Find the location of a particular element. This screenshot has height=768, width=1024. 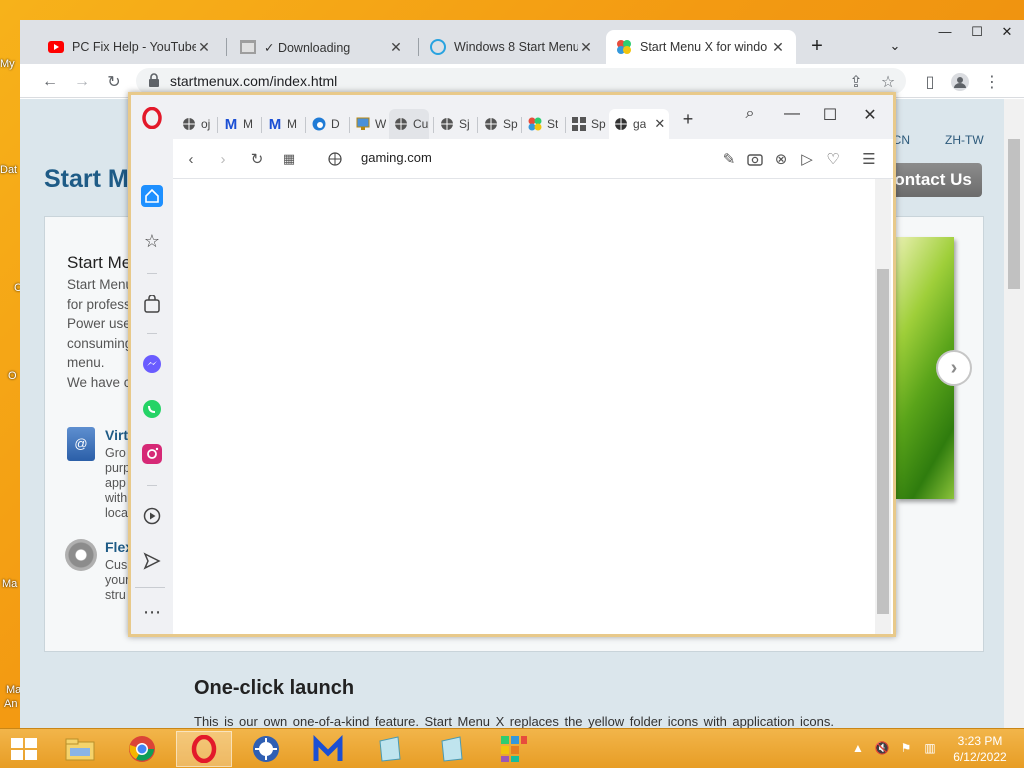

opera-tab: St is located at coordinates (543, 124).